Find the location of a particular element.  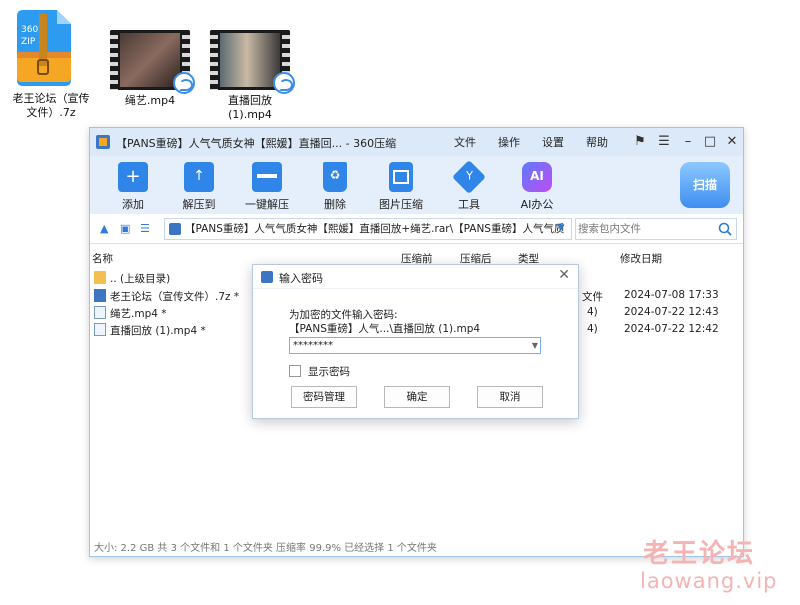

ai-office-icon: AI is located at coordinates (537, 177).